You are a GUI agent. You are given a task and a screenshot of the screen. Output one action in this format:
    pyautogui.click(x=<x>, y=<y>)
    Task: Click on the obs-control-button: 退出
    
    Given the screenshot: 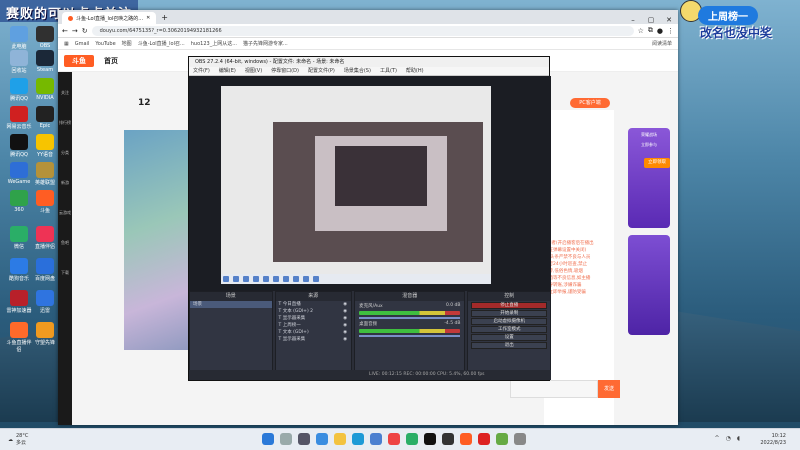 What is the action you would take?
    pyautogui.click(x=509, y=345)
    